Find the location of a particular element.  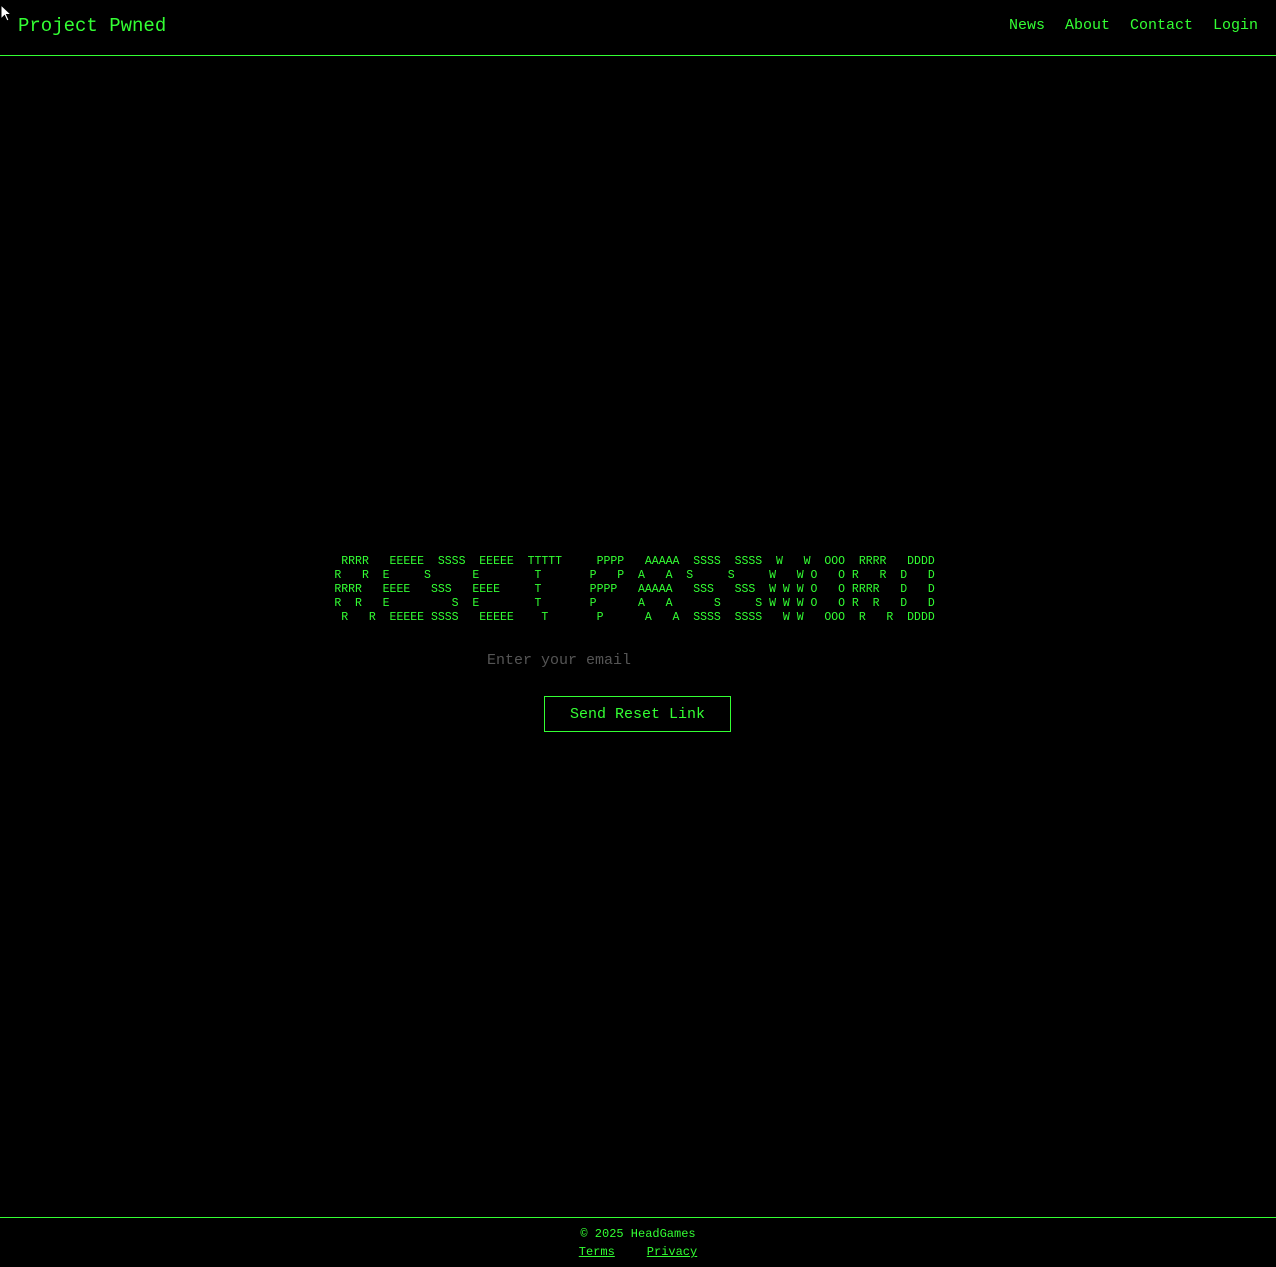

nav-about-link: About is located at coordinates (1087, 26).